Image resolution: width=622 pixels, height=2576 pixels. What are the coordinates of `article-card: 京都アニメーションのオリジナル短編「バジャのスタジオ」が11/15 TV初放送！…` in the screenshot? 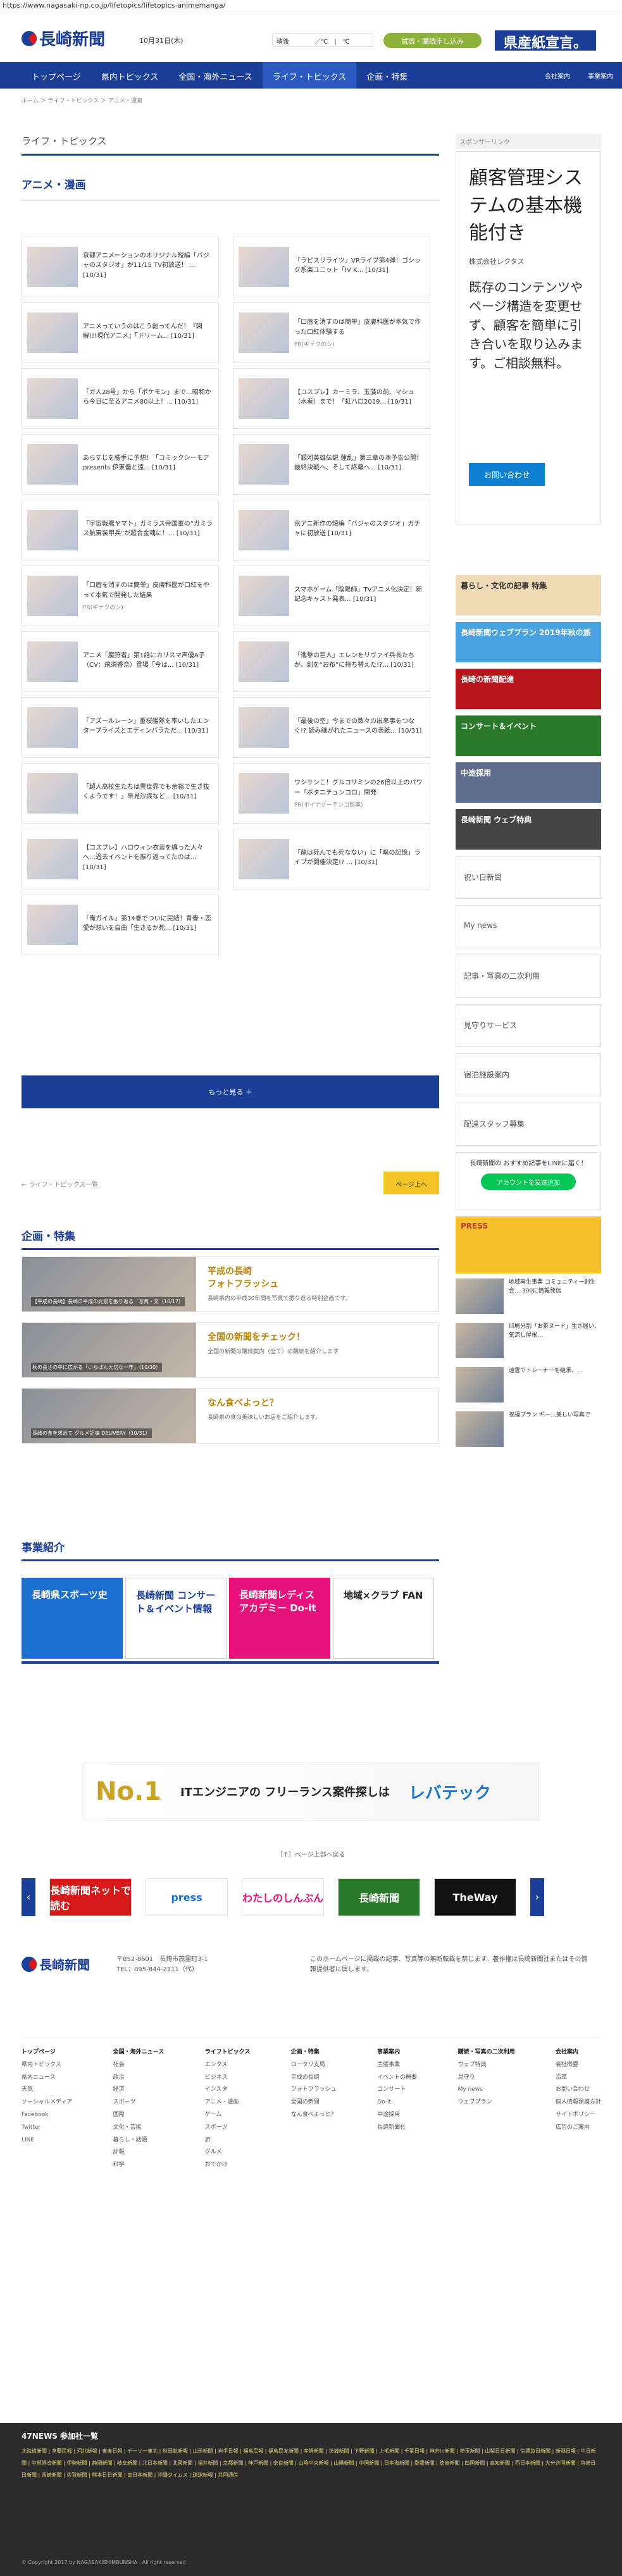 It's located at (121, 267).